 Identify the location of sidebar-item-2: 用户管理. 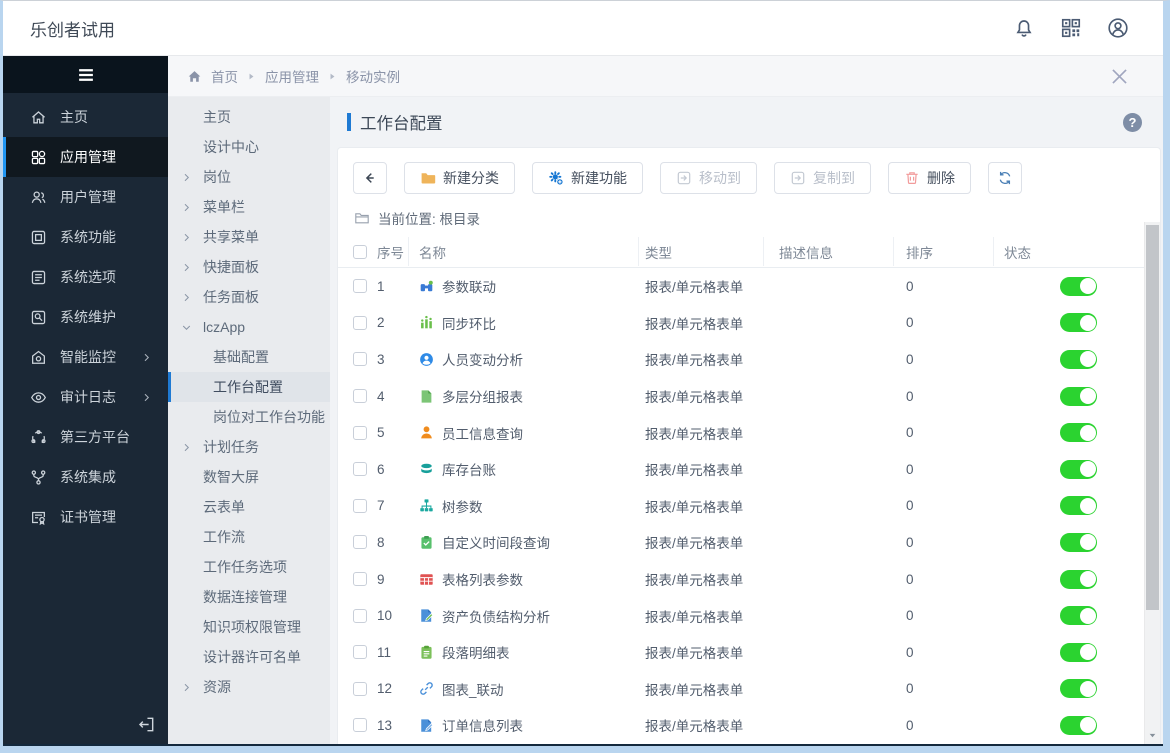
(85, 197).